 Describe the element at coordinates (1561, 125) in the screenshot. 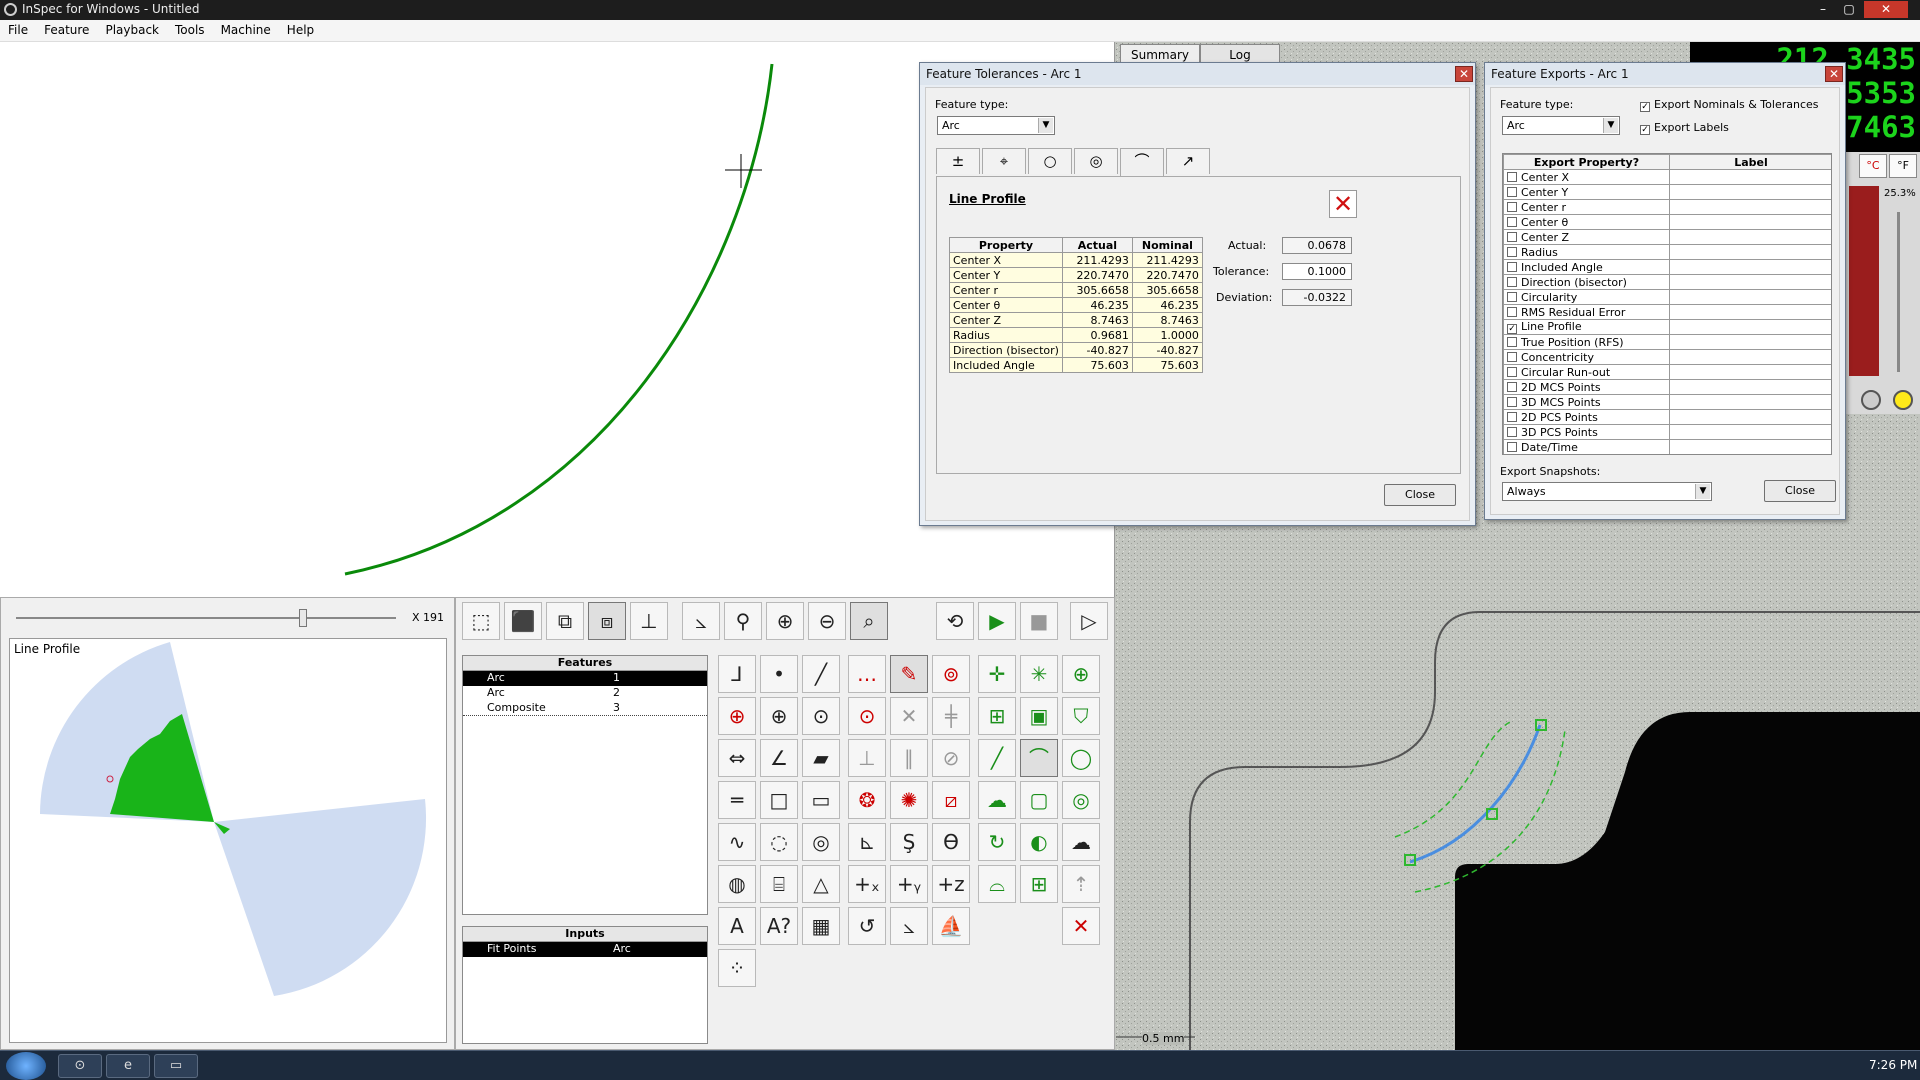

I see `exports-feature-type-combo: Arc ▼` at that location.